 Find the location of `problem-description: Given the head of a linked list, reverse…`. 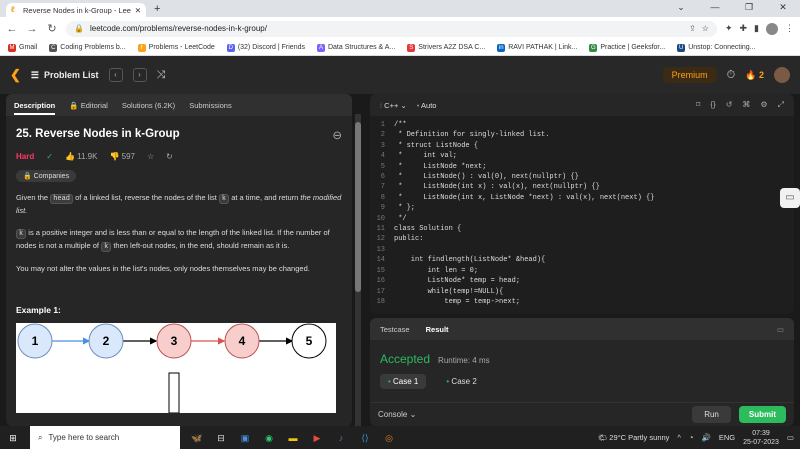

problem-description: Given the head of a linked list, reverse… is located at coordinates (179, 233).